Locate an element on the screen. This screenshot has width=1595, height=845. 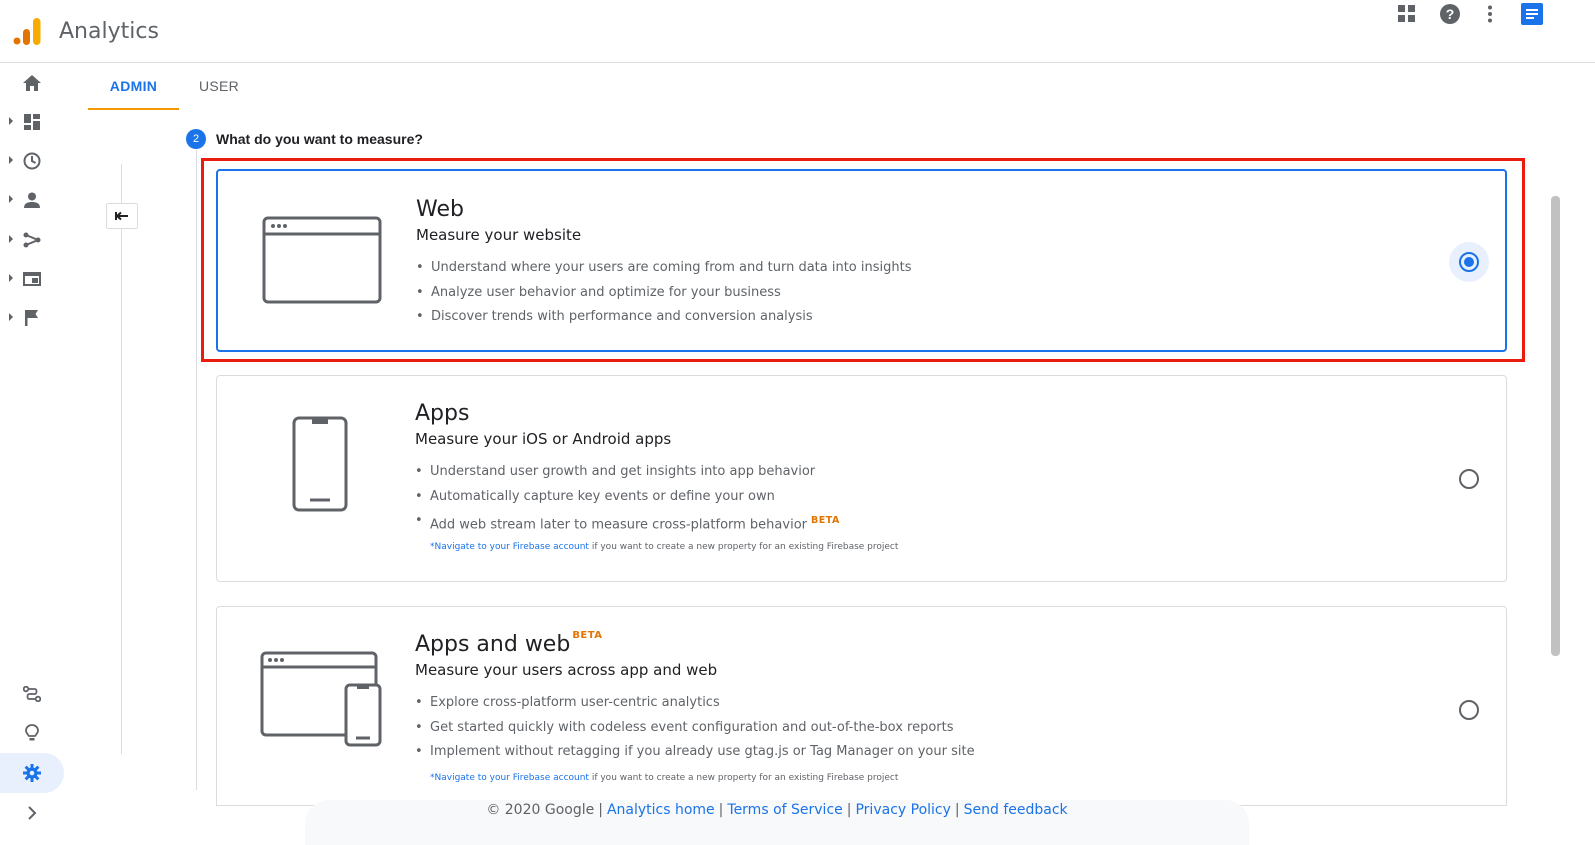
analytics-logo-icon is located at coordinates (27, 31).